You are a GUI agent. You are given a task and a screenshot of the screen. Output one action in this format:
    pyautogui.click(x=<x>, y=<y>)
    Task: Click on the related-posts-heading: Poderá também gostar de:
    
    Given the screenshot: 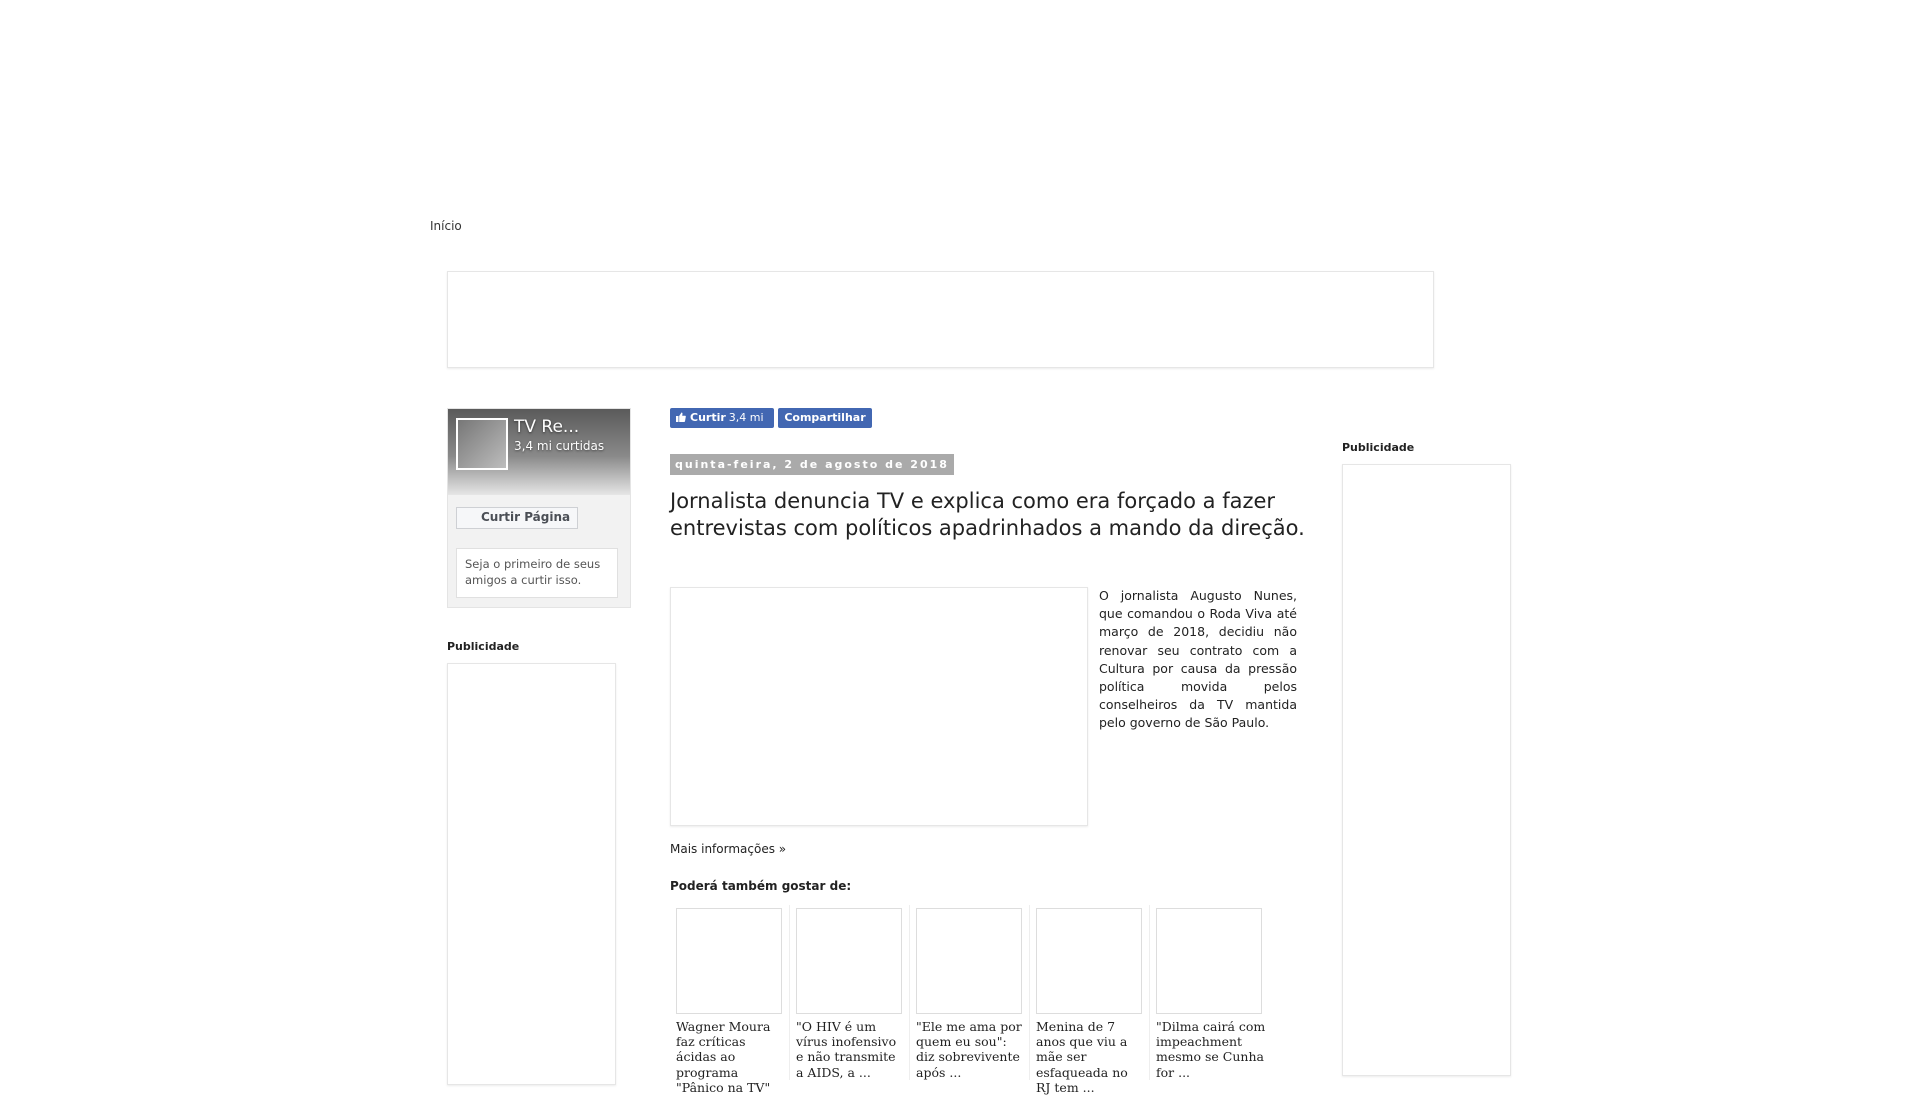 What is the action you would take?
    pyautogui.click(x=761, y=886)
    